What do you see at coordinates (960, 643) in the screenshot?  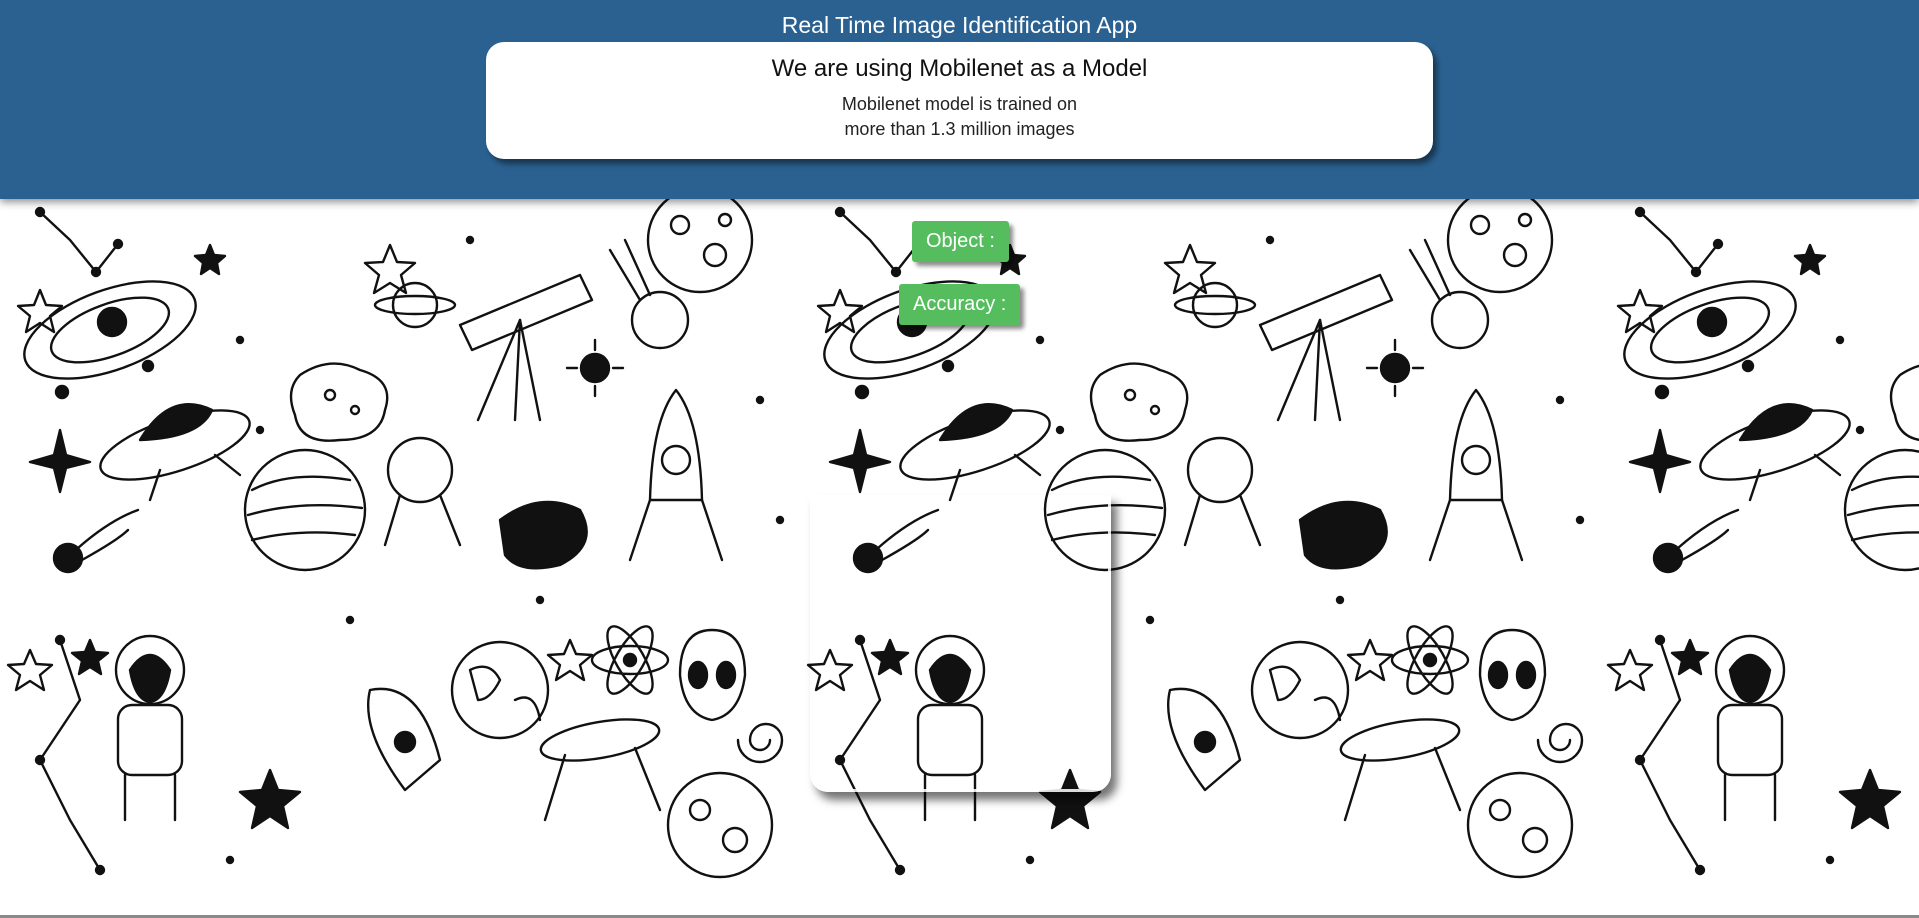 I see `webcam-video-frame` at bounding box center [960, 643].